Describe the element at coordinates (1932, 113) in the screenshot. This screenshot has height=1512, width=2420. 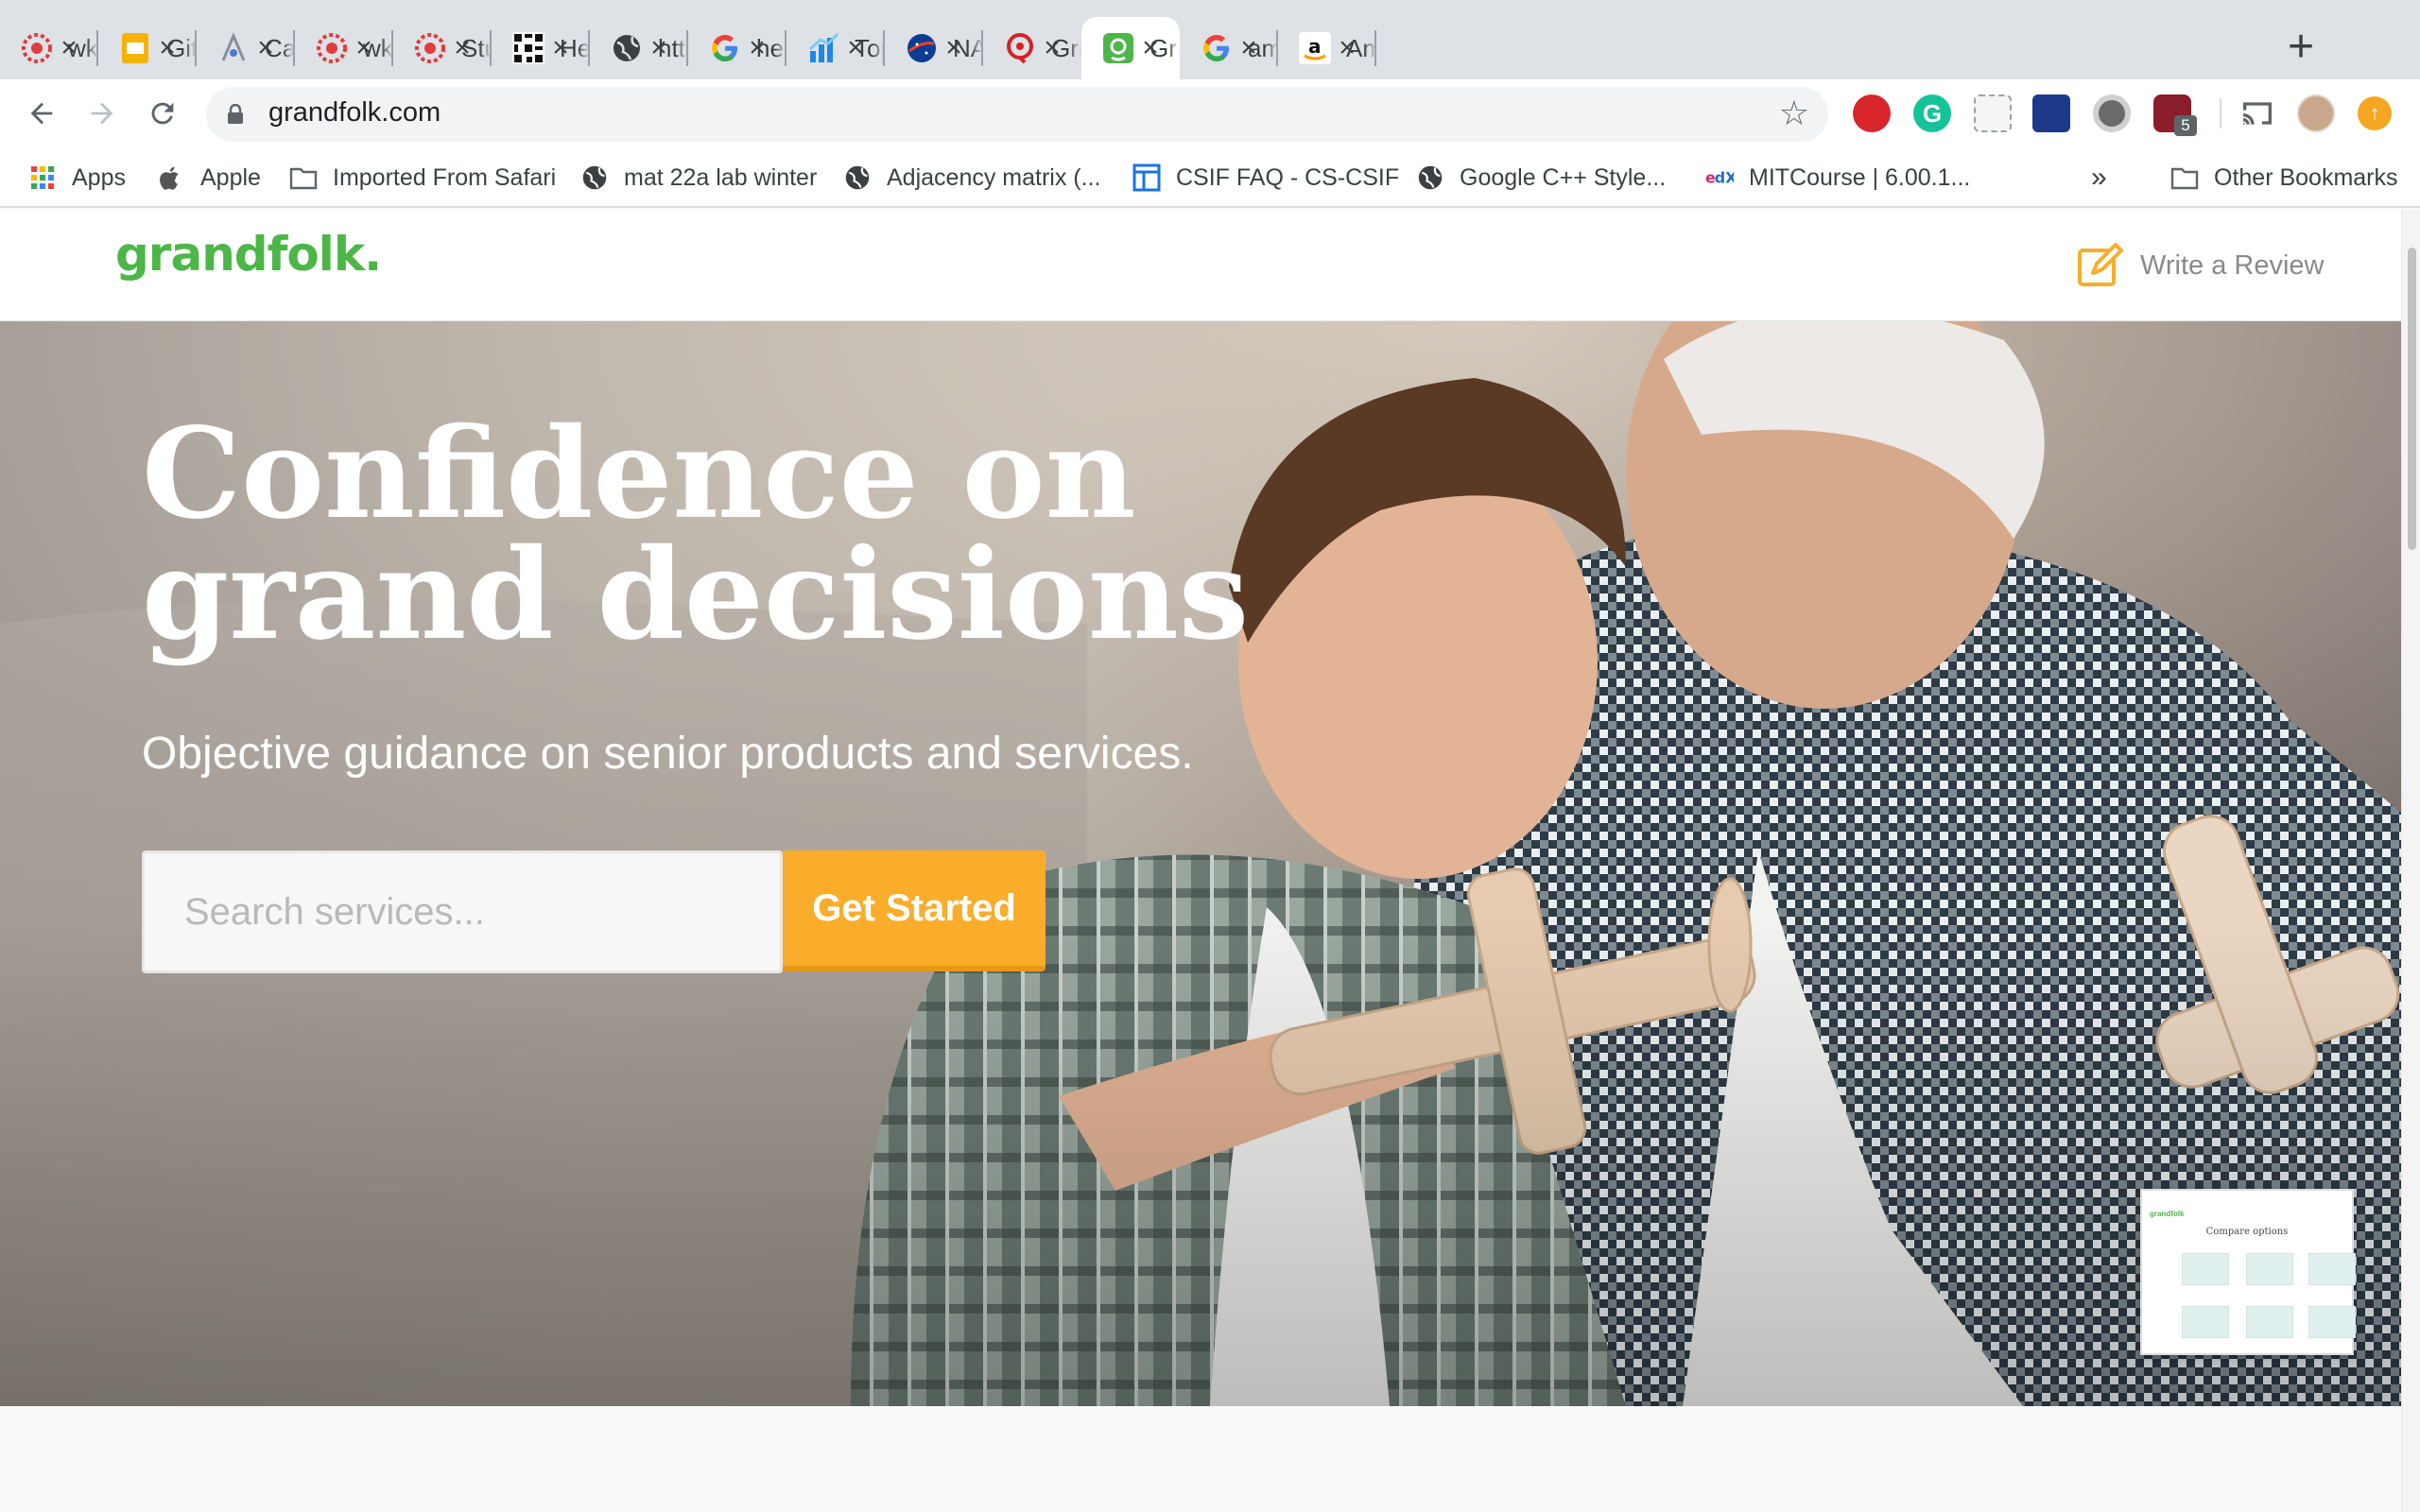
I see `grammarly-extension-icon: G` at that location.